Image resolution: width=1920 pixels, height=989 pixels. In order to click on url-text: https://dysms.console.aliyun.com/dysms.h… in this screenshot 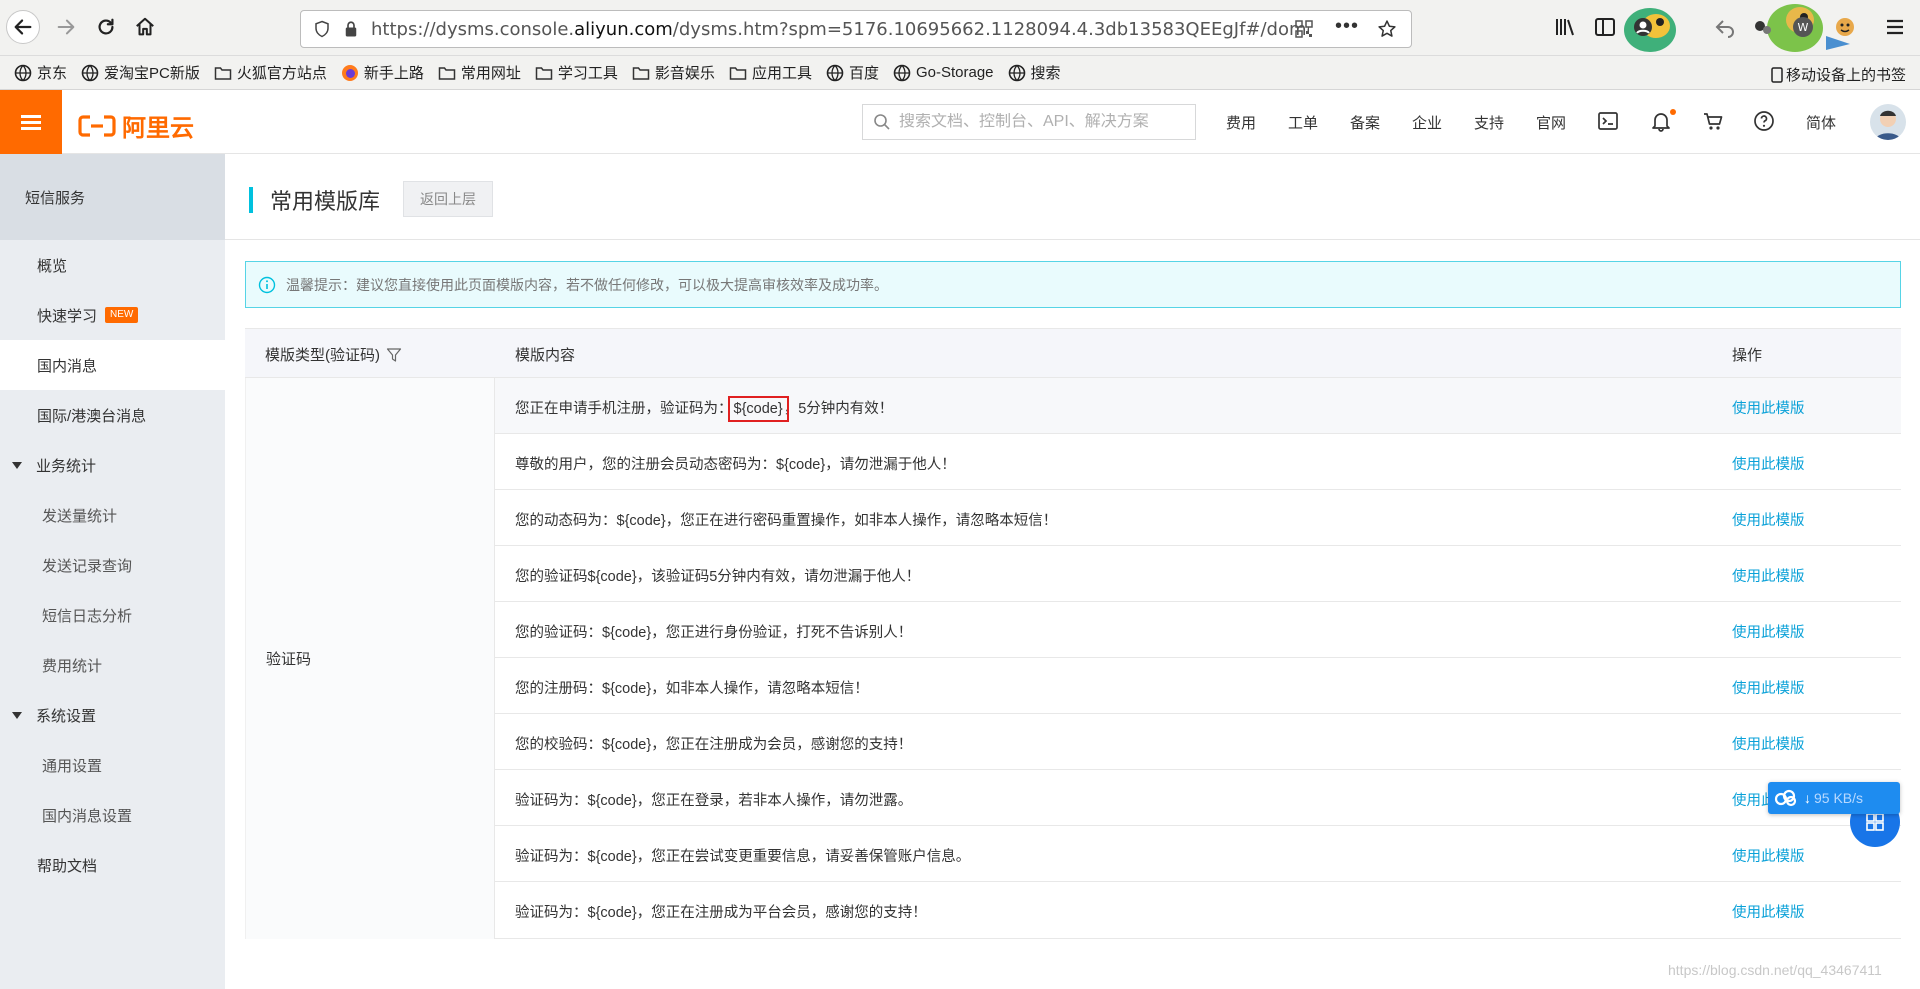, I will do `click(840, 29)`.